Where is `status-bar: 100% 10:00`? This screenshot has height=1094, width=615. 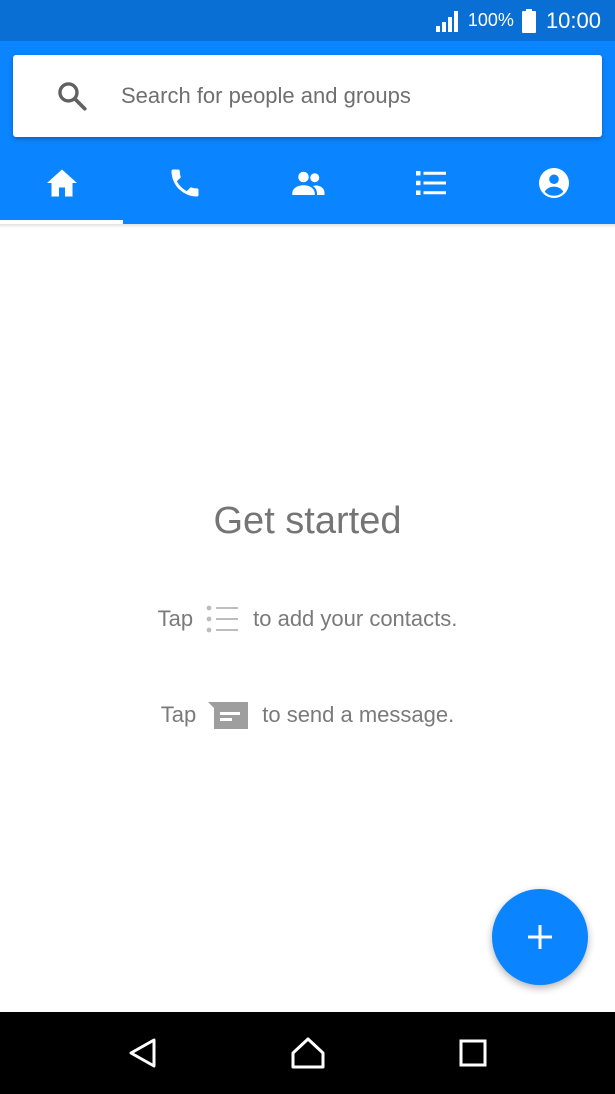 status-bar: 100% 10:00 is located at coordinates (307, 20).